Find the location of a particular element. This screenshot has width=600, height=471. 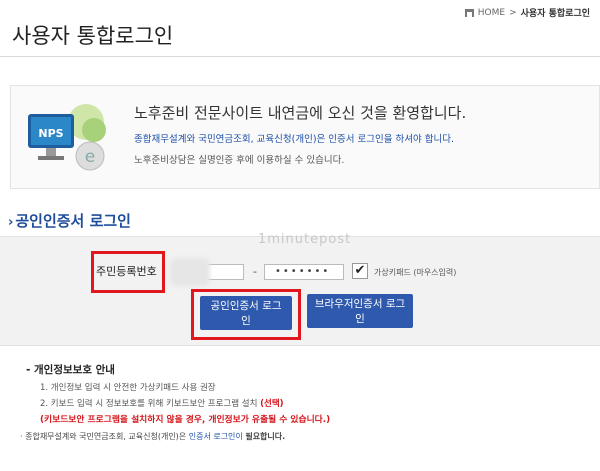

watermark: 1minutepost is located at coordinates (305, 239).